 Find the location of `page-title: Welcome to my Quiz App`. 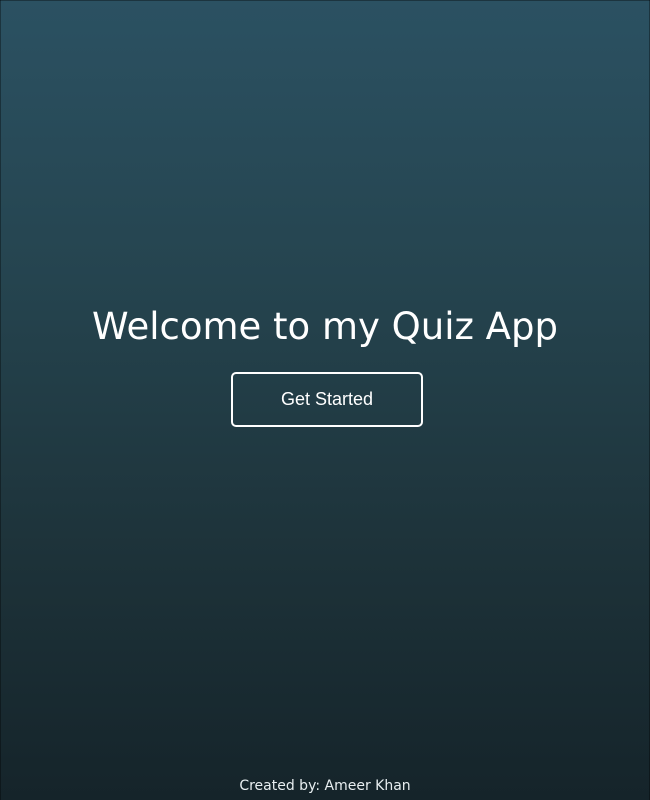

page-title: Welcome to my Quiz App is located at coordinates (325, 326).